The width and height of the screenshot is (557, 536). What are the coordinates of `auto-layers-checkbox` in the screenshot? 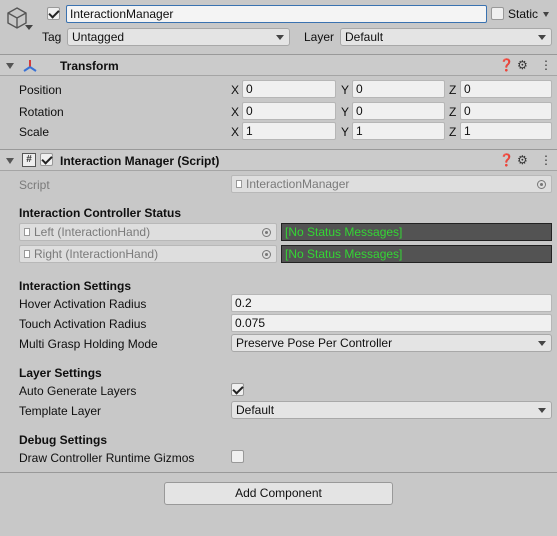 It's located at (237, 389).